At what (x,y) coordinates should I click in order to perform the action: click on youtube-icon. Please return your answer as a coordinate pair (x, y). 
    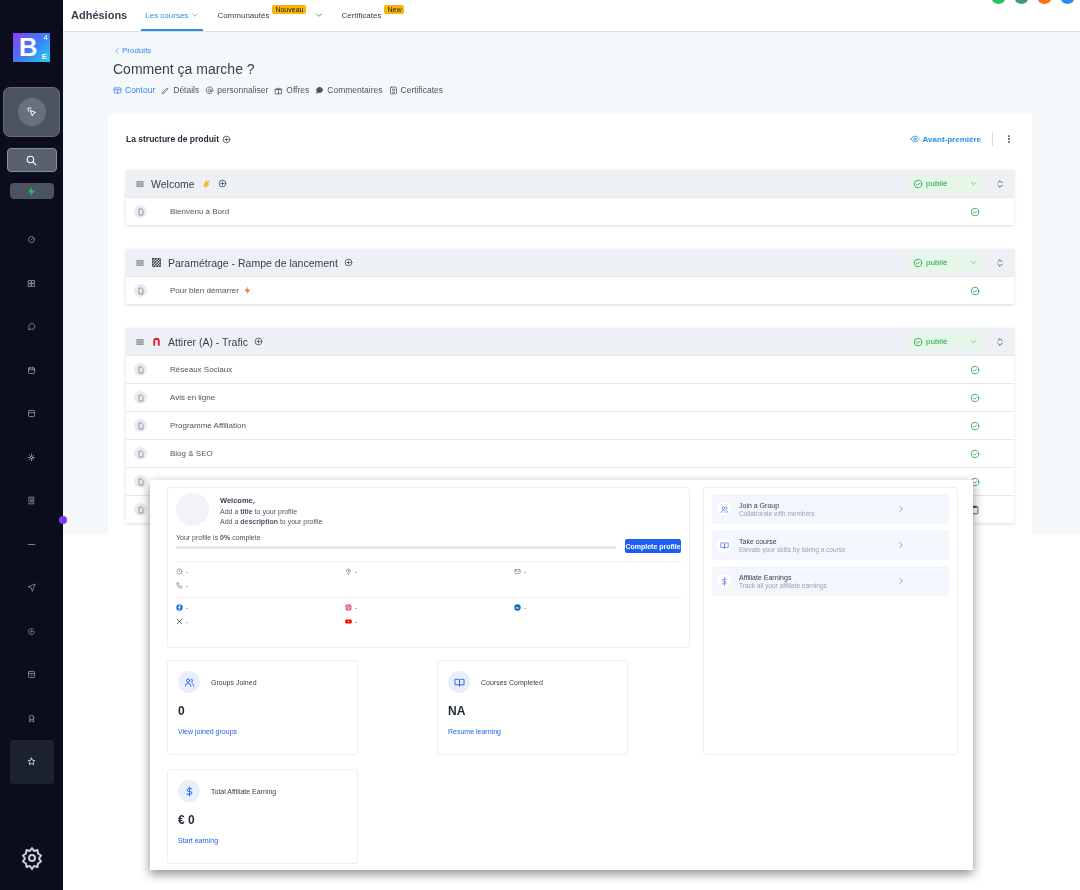
    Looking at the image, I should click on (348, 621).